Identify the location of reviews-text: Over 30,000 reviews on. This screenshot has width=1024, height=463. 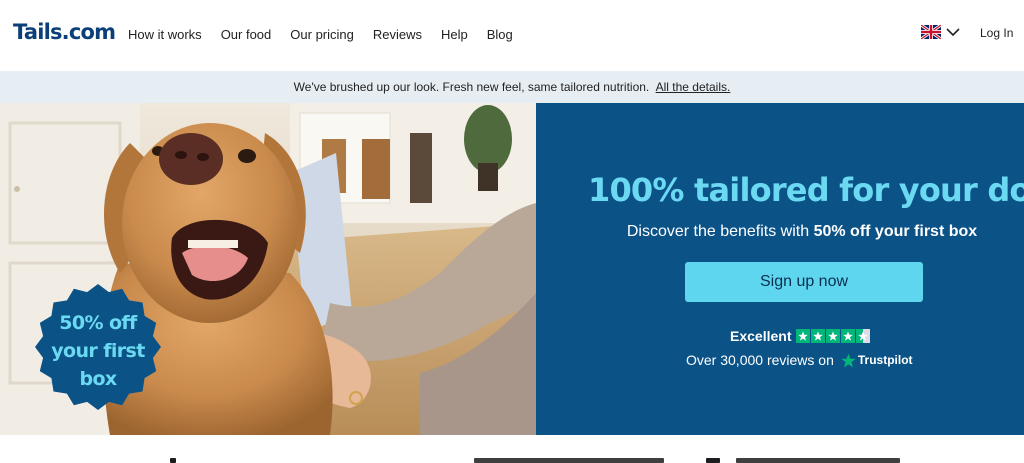
(760, 360).